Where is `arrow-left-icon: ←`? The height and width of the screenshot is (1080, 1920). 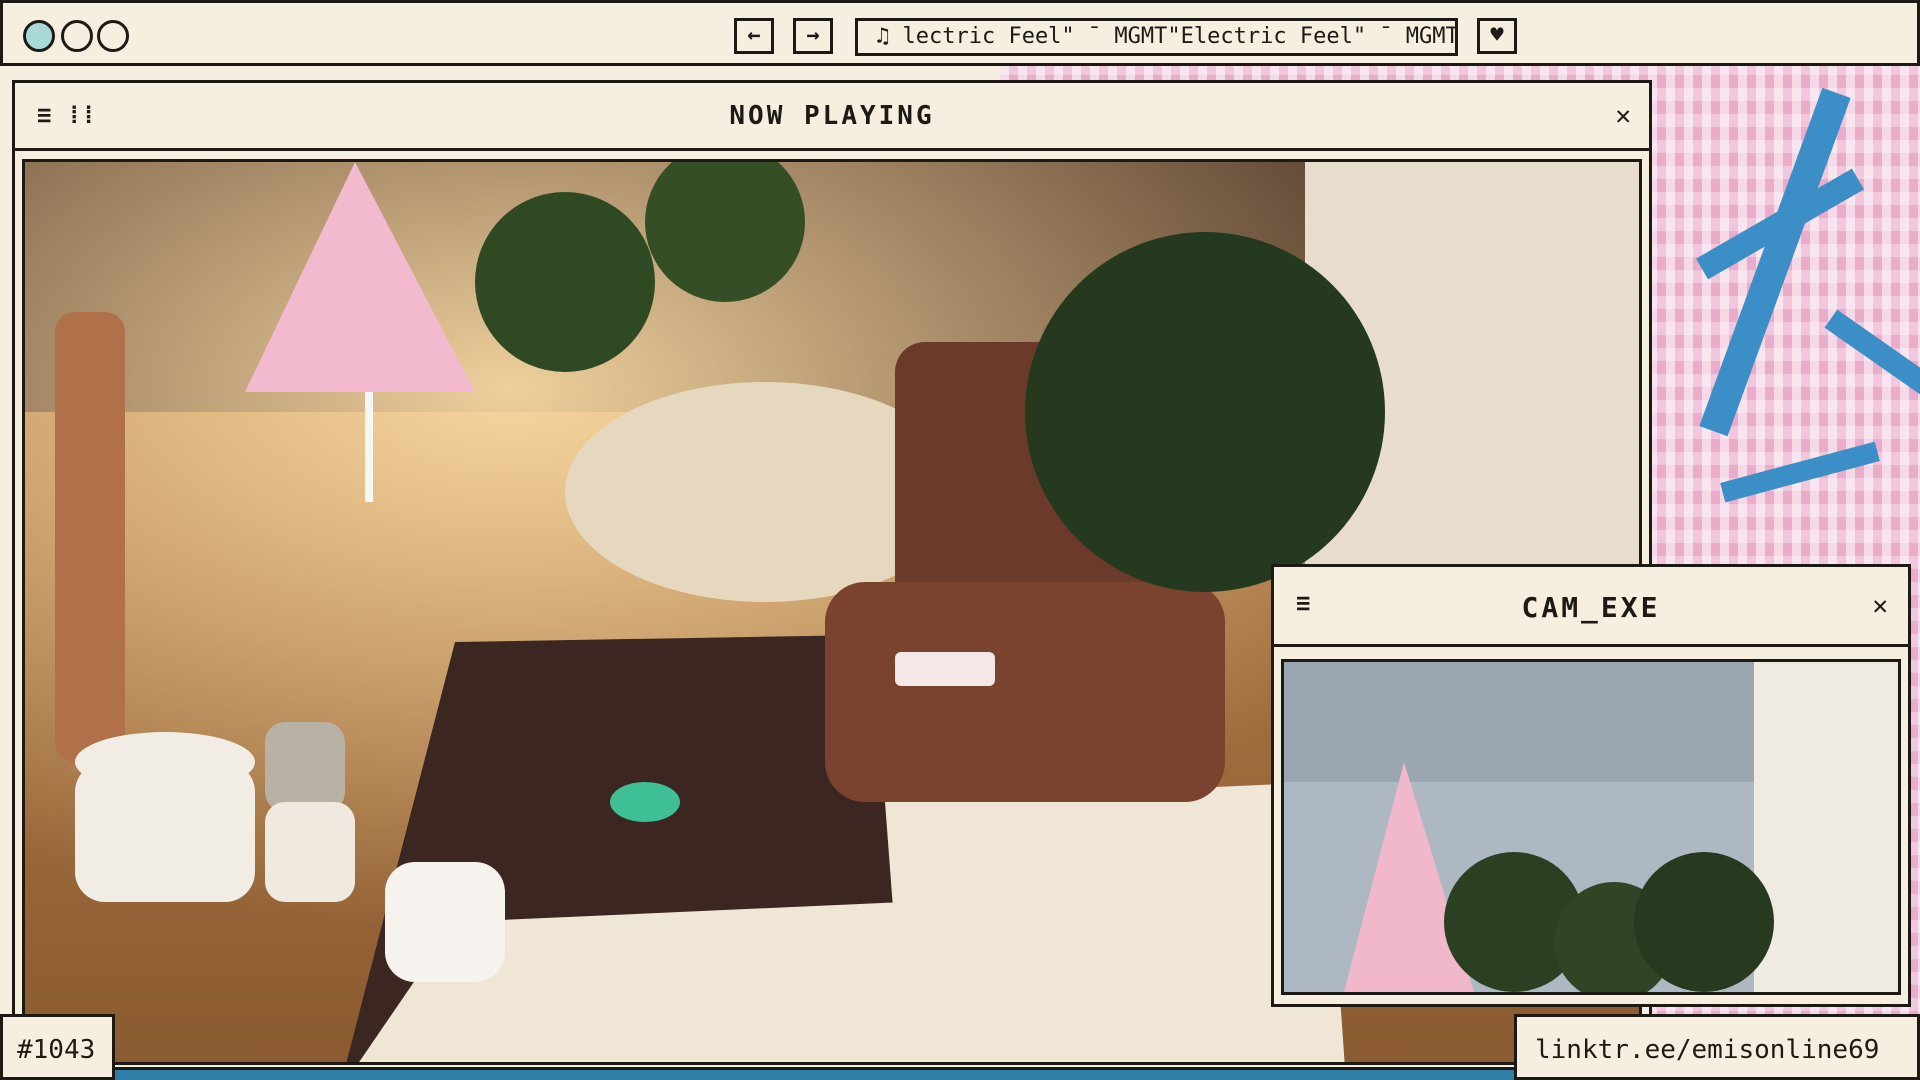 arrow-left-icon: ← is located at coordinates (754, 35).